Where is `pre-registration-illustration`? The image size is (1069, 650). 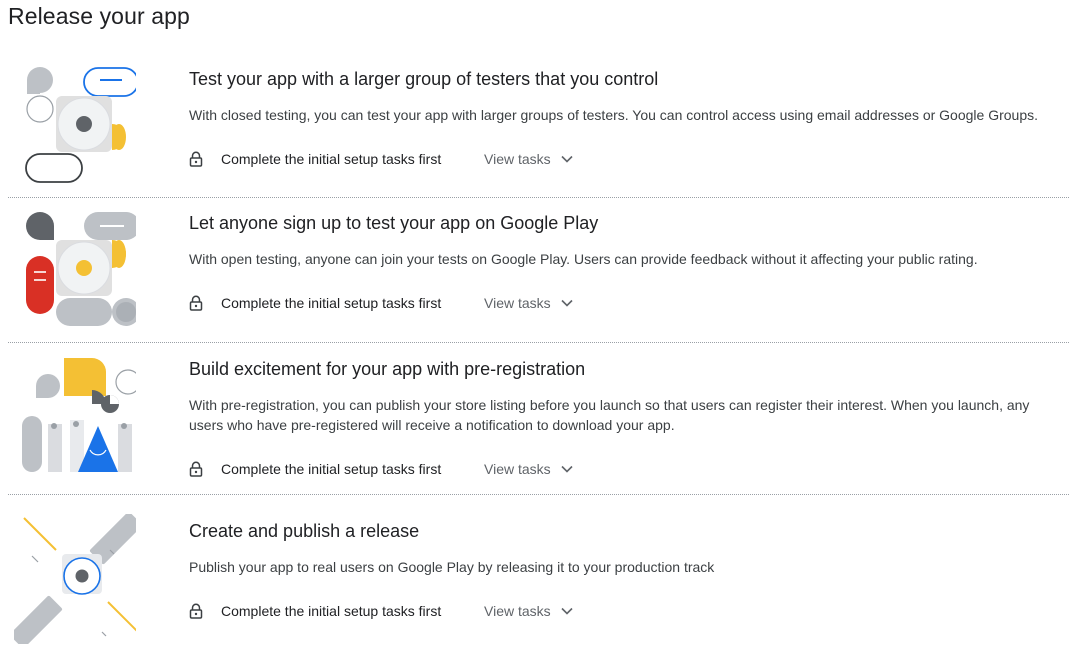 pre-registration-illustration is located at coordinates (75, 415).